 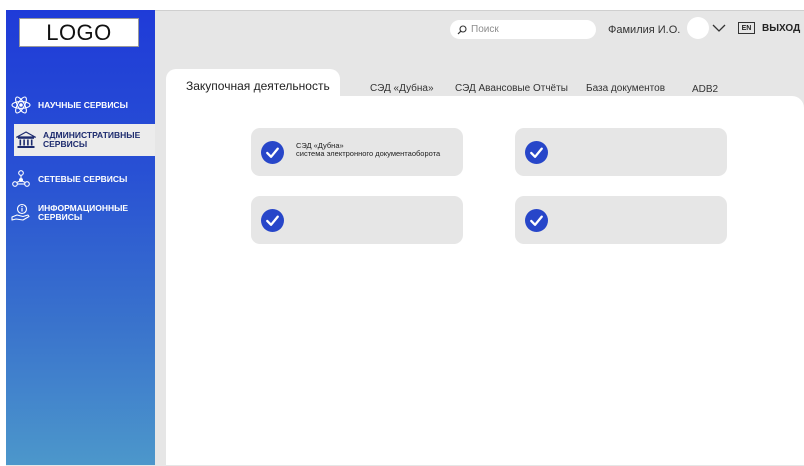 I want to click on logo: LOGO, so click(x=79, y=32).